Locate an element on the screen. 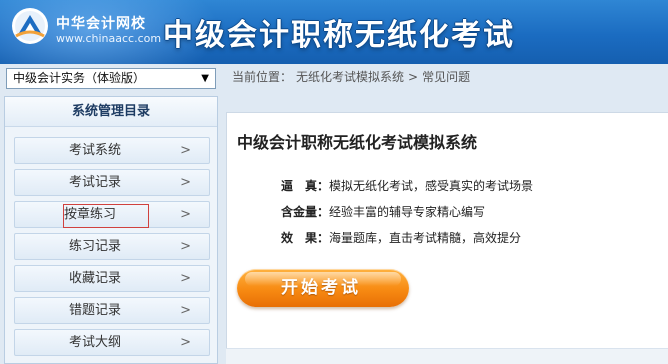  breadcrumb: 当前位置： 无纸化考试模拟系统 > 常见问题 is located at coordinates (445, 77).